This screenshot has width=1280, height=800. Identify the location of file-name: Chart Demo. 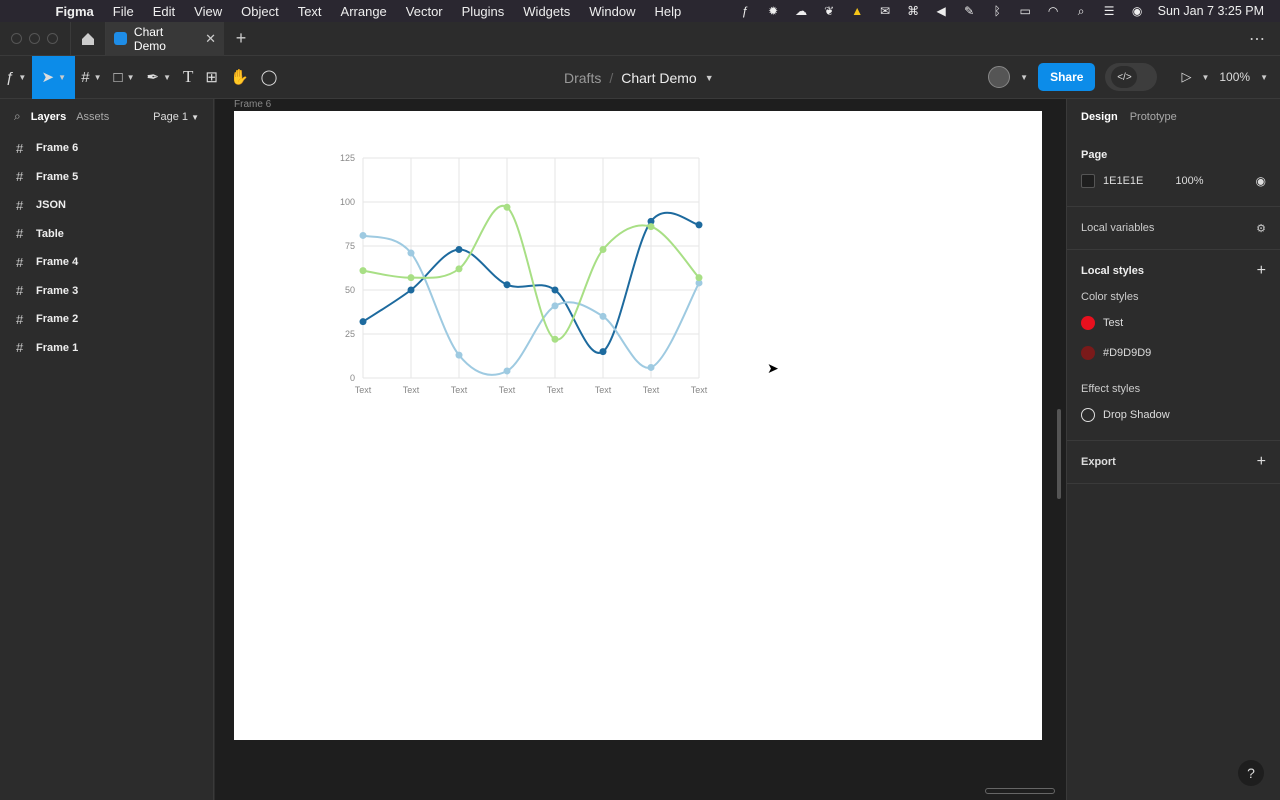
(658, 78).